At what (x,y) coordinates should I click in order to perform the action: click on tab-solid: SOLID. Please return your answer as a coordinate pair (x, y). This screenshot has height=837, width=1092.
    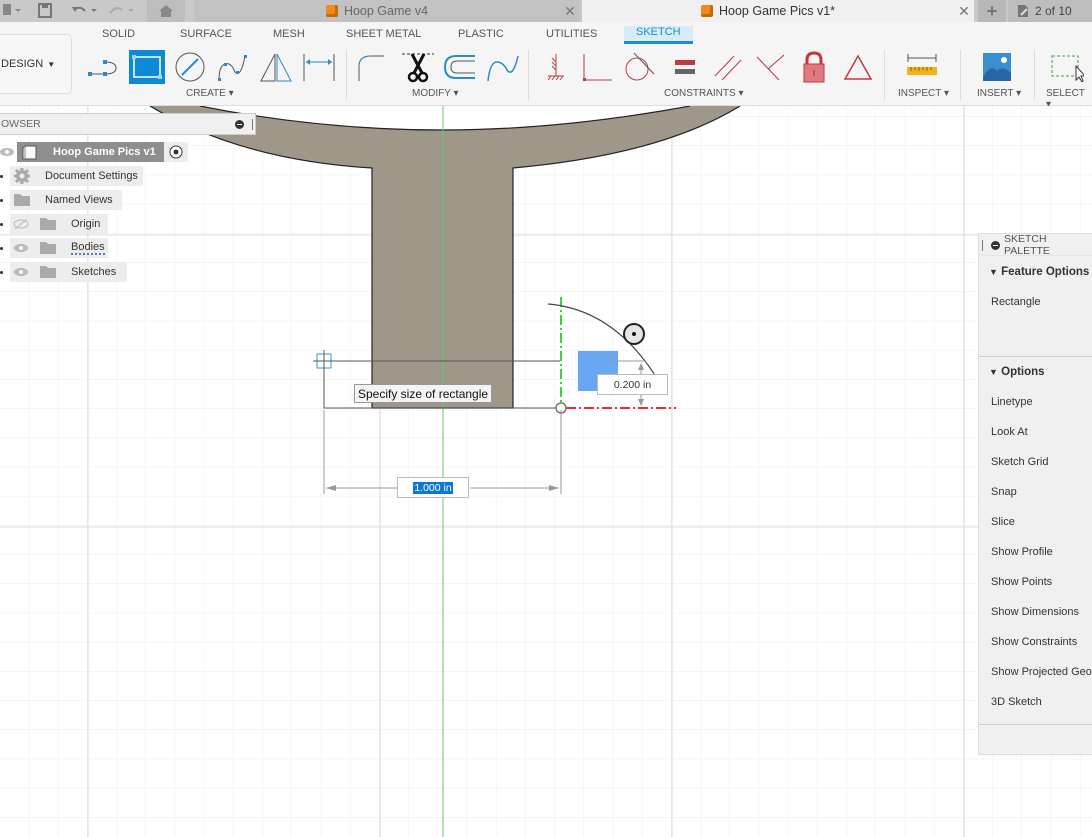
    Looking at the image, I should click on (118, 38).